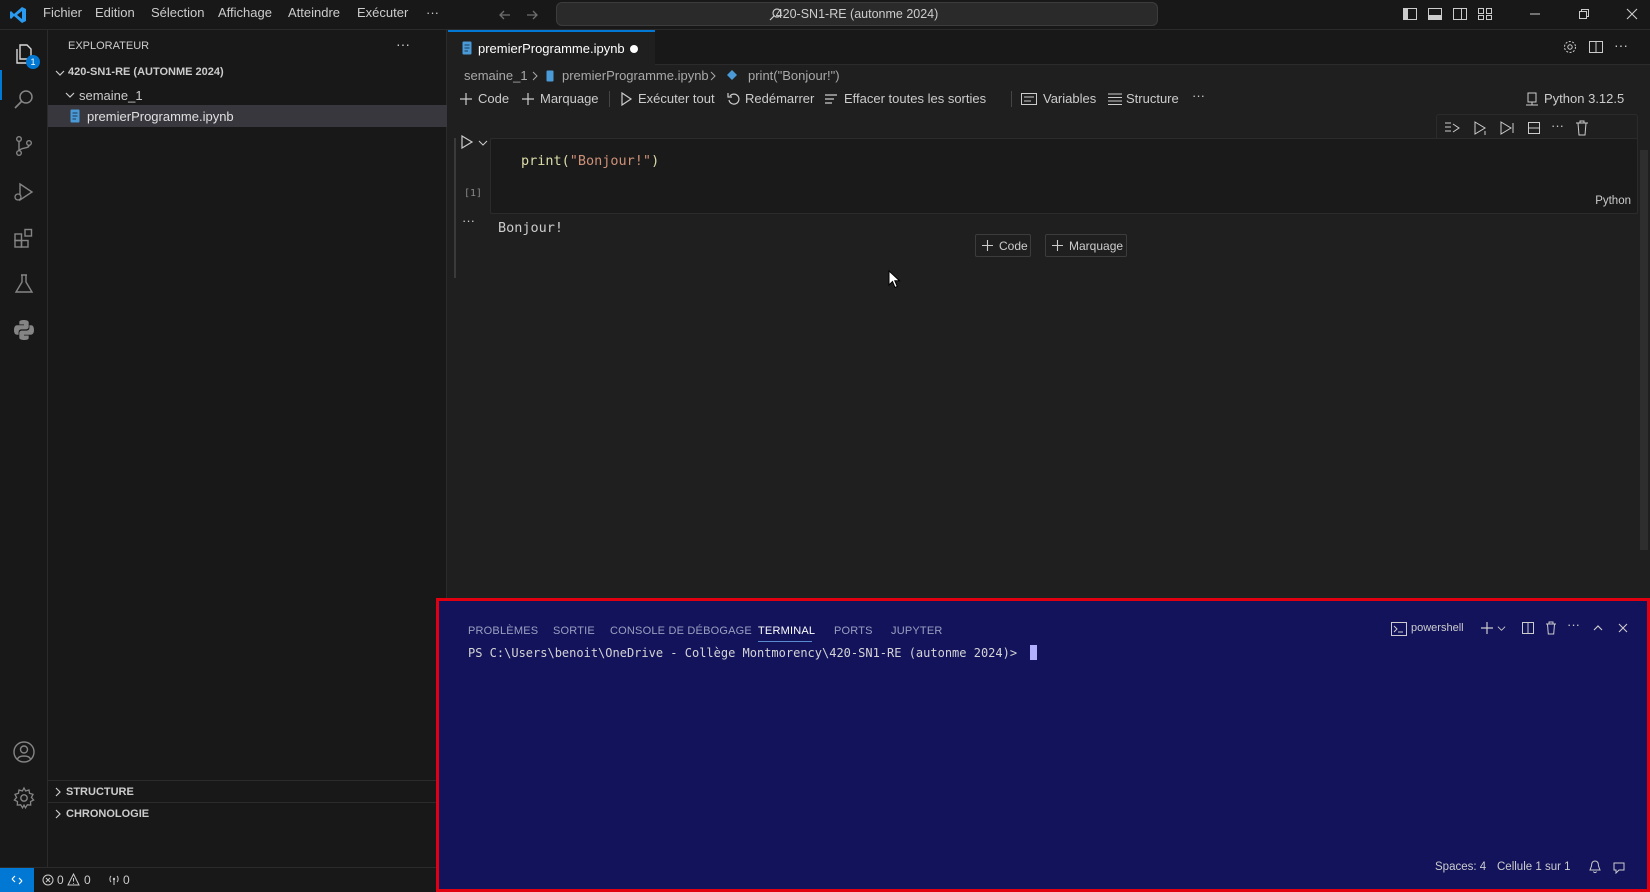  What do you see at coordinates (24, 146) in the screenshot?
I see `source-control-icon` at bounding box center [24, 146].